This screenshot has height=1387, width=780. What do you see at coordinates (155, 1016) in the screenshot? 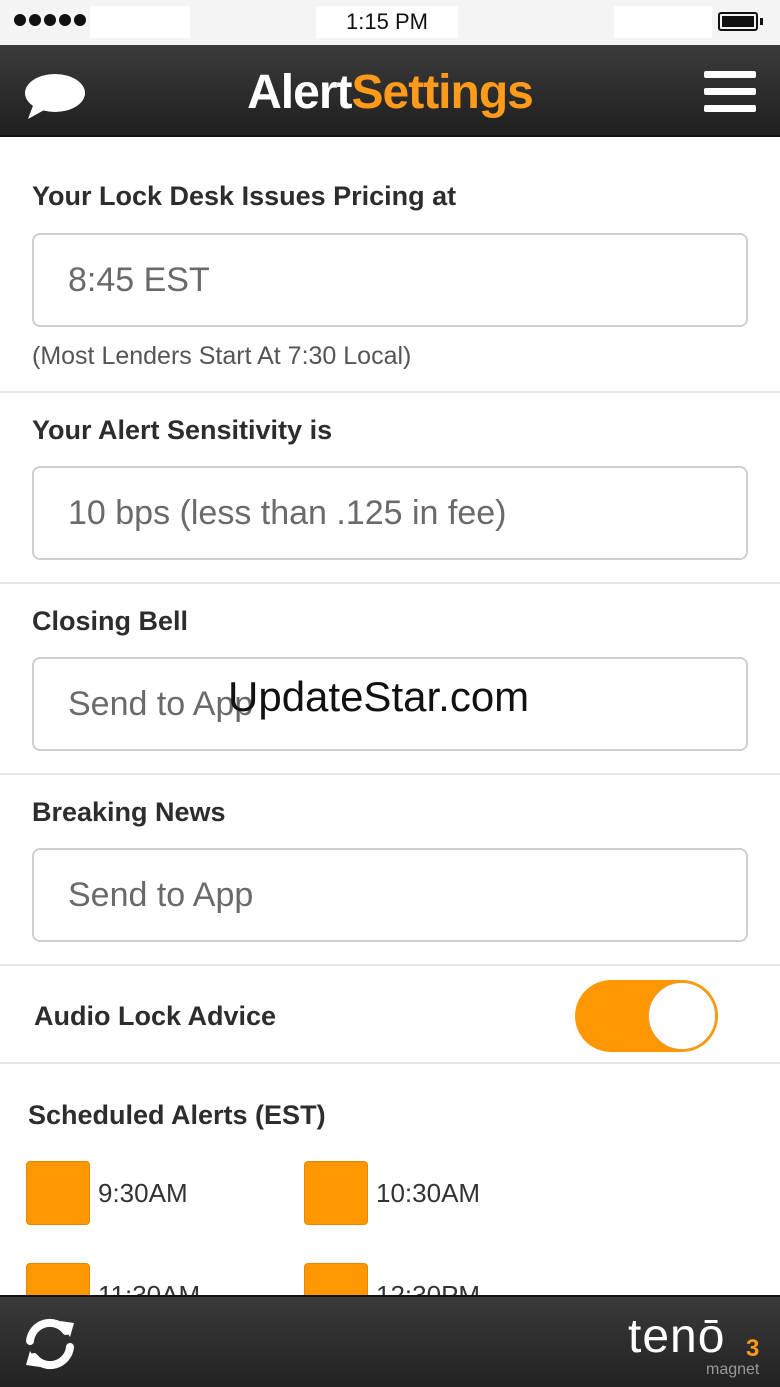
I see `audio-lock-label: Audio Lock Advice` at bounding box center [155, 1016].